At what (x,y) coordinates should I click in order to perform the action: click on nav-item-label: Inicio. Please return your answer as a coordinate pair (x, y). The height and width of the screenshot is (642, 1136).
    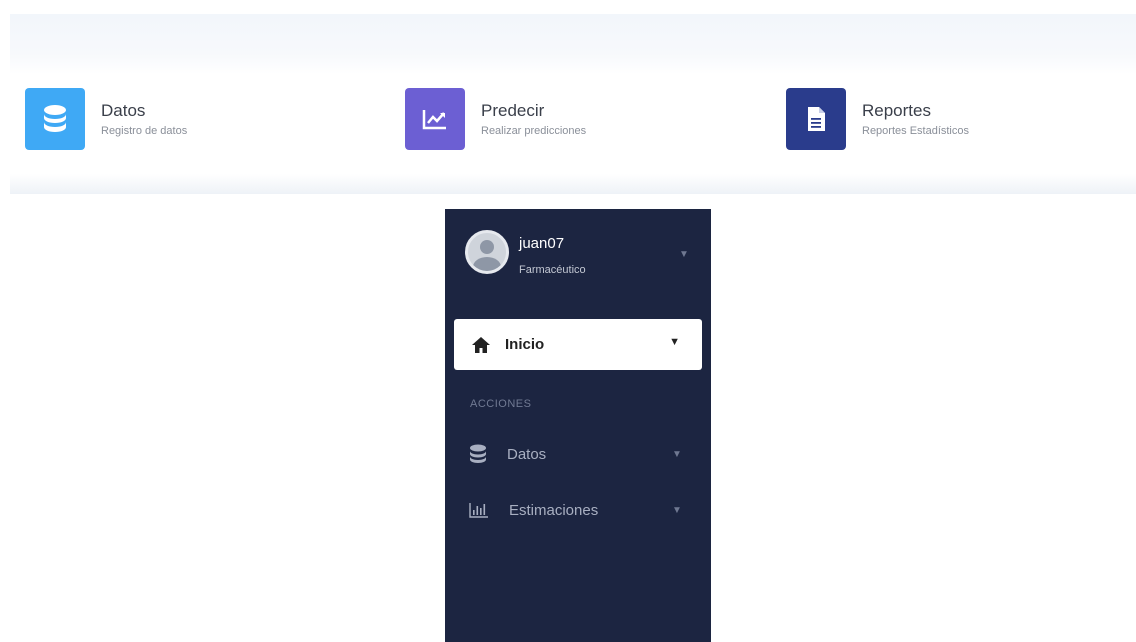
    Looking at the image, I should click on (525, 344).